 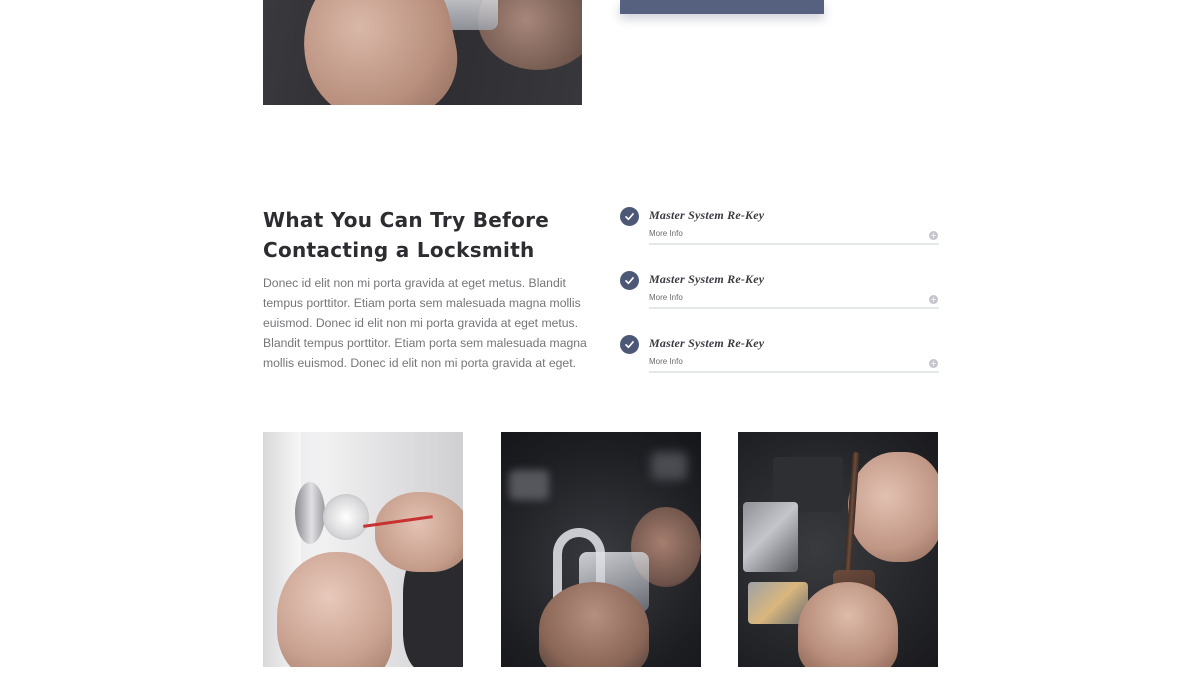 What do you see at coordinates (838, 549) in the screenshot?
I see `gallery-photo-cylinder-repair` at bounding box center [838, 549].